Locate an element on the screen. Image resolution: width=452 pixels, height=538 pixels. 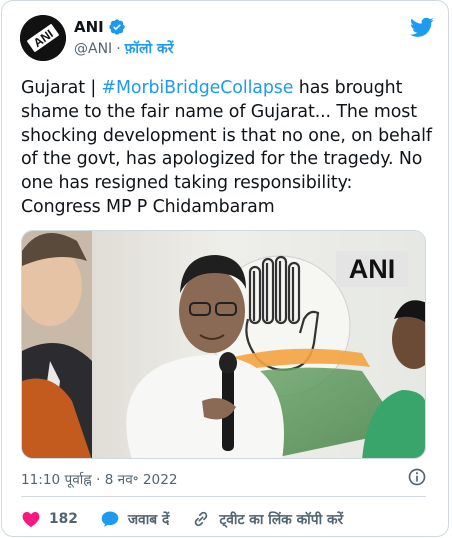
like-count: 182 is located at coordinates (63, 519).